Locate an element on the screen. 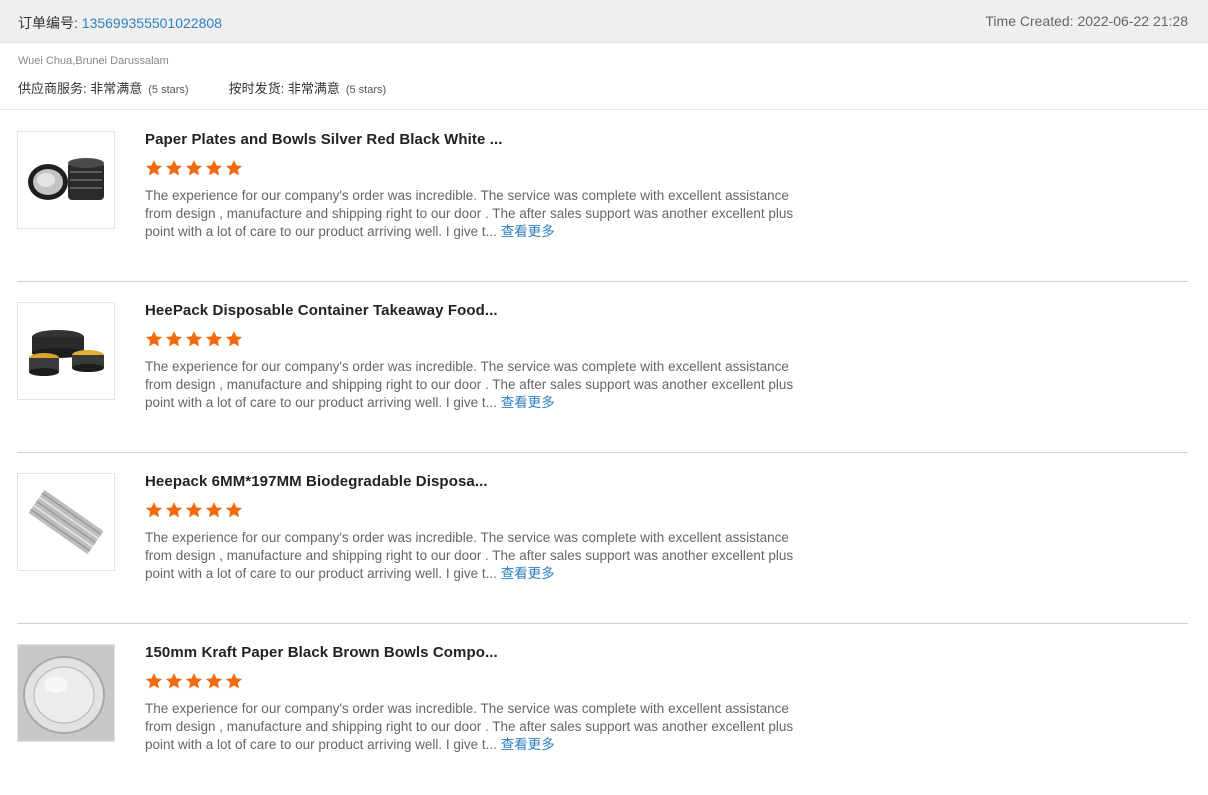 The image size is (1208, 795). rating-on-time-delivery: 按时发货: 非常满意 (5 stars) is located at coordinates (308, 87).